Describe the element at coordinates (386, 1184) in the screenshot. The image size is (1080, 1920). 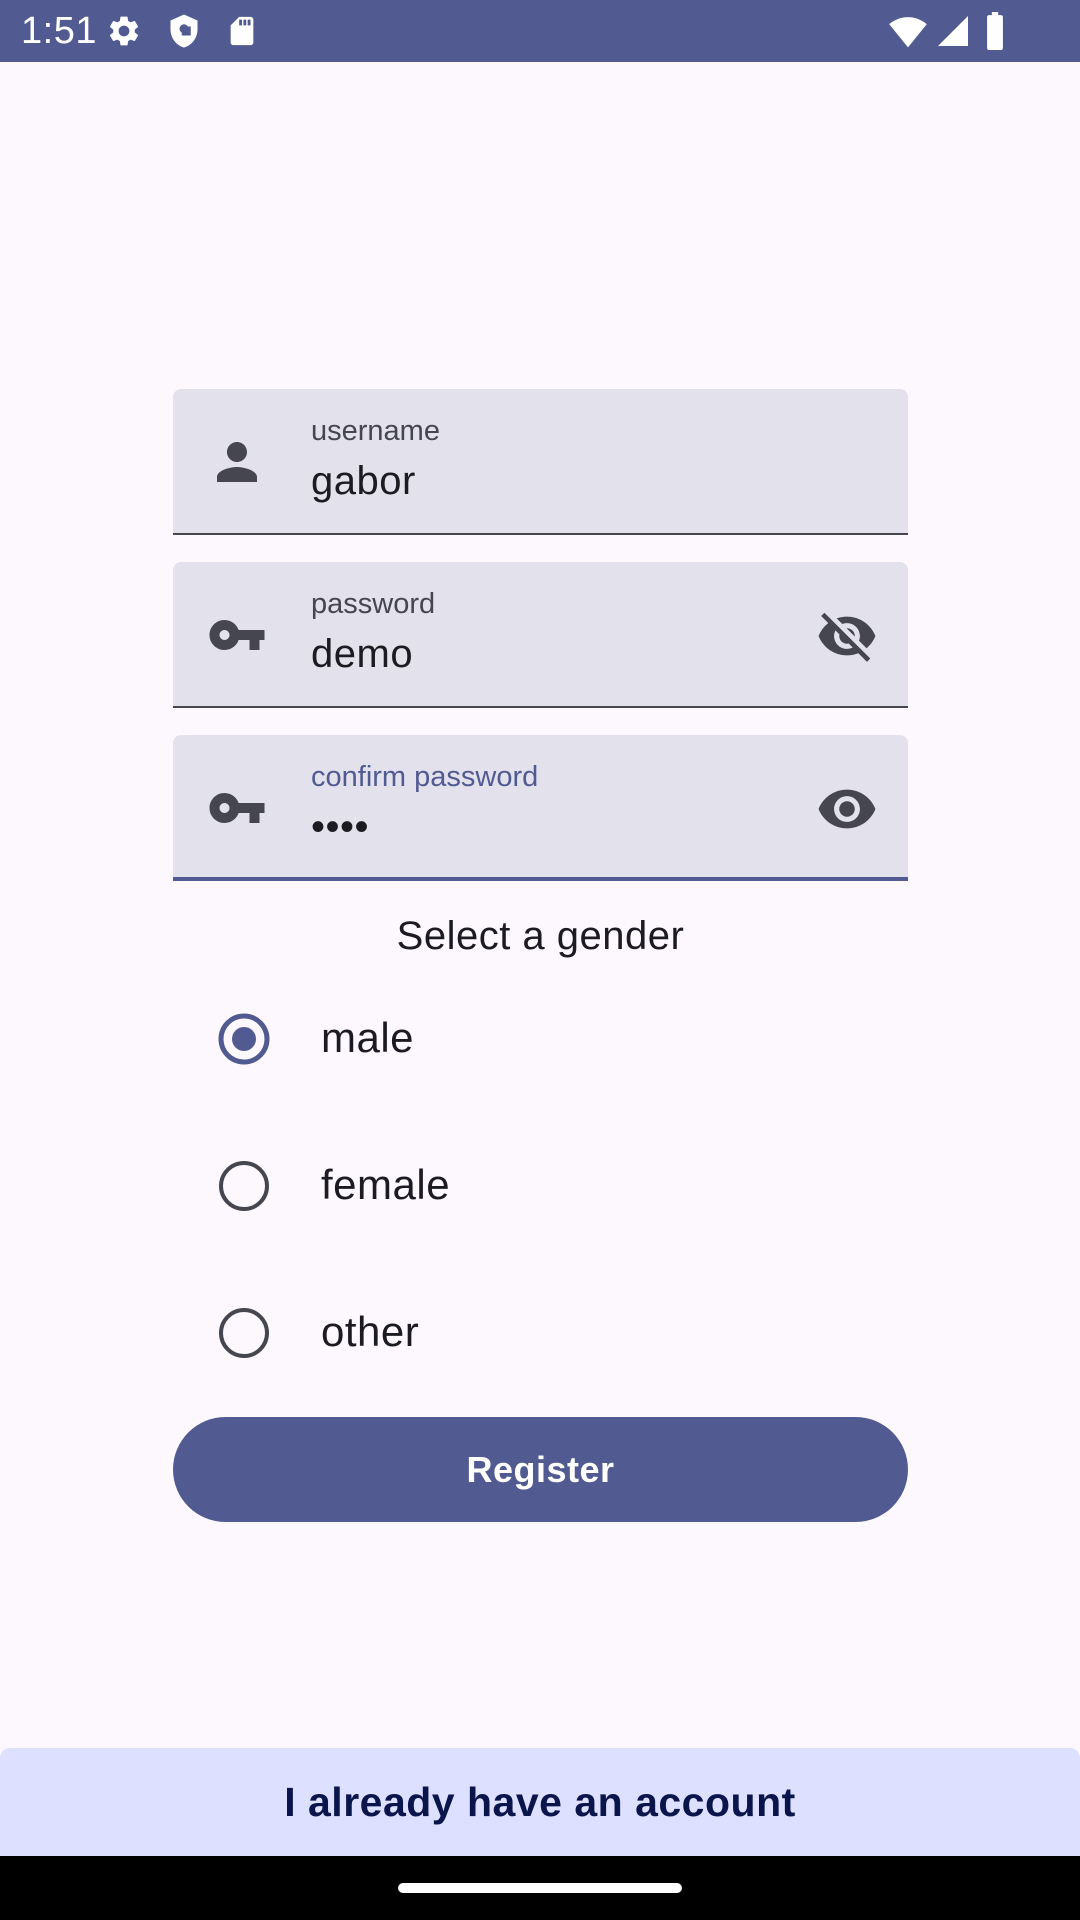
I see `radio-label-female: female` at that location.